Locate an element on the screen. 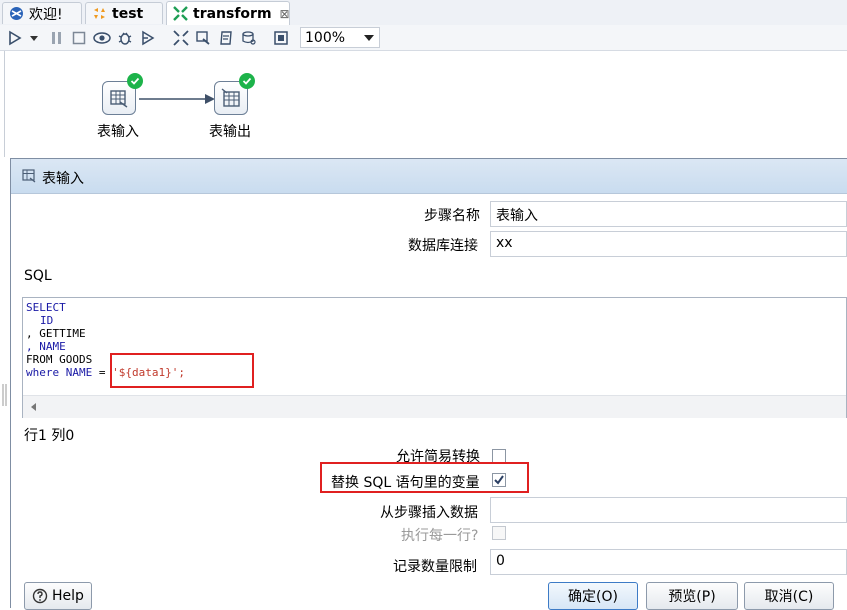  dialog-title: 表输入 is located at coordinates (63, 179).